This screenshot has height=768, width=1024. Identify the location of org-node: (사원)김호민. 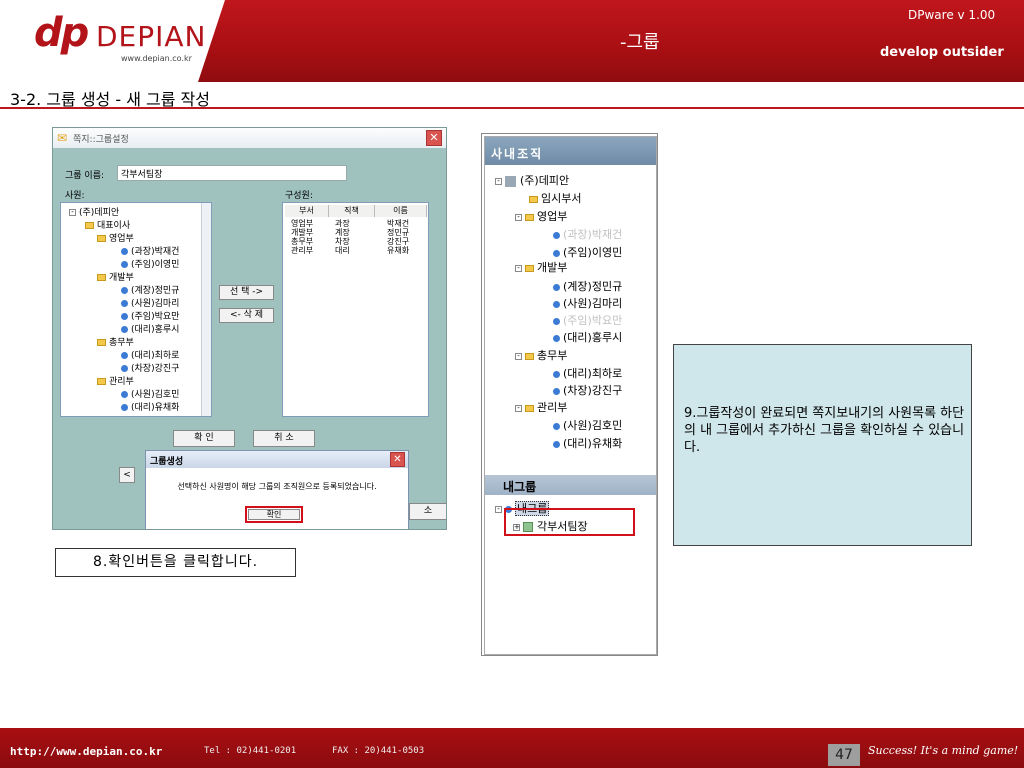
(587, 425).